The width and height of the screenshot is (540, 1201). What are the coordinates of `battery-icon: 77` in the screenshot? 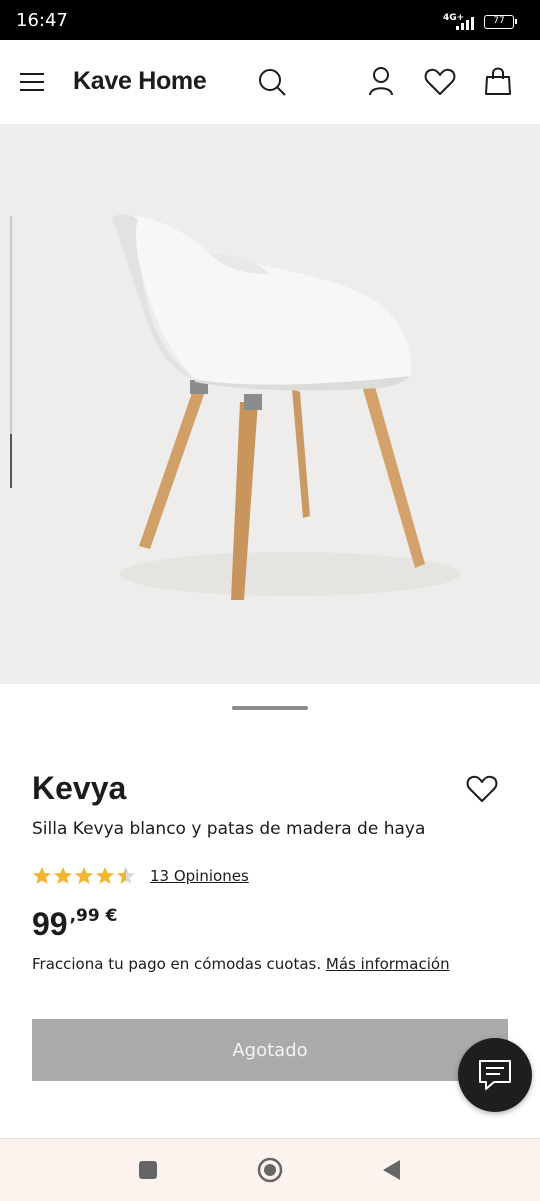 It's located at (500, 22).